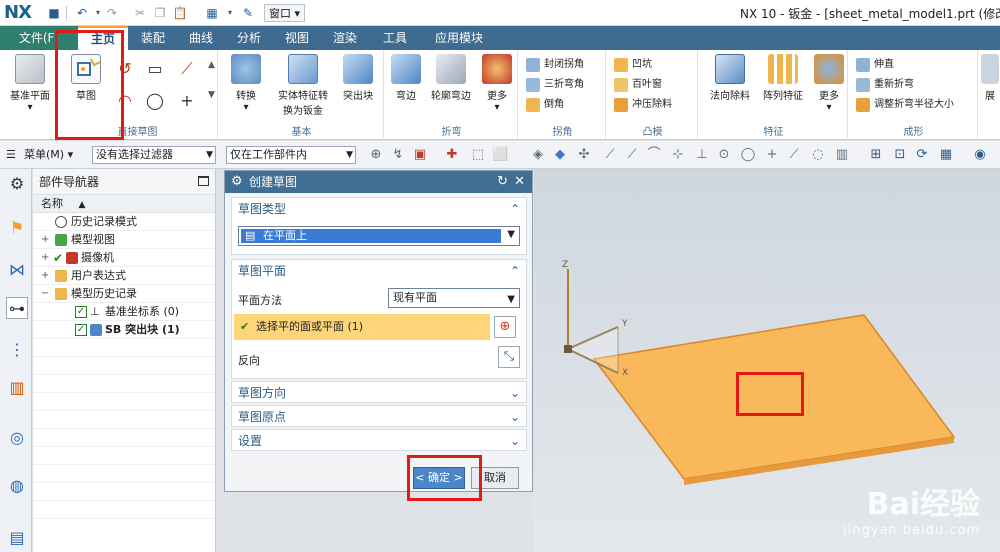  Describe the element at coordinates (17, 308) in the screenshot. I see `part-navigator-icon: ⊶` at that location.